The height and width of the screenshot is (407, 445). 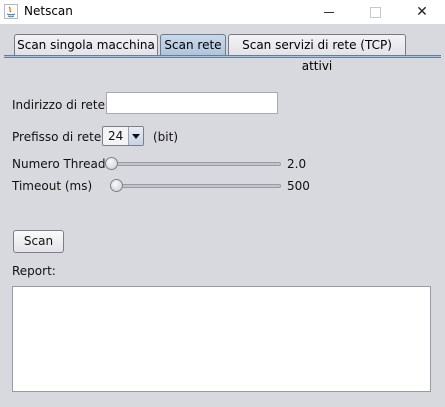 What do you see at coordinates (59, 164) in the screenshot?
I see `threads-label: Numero Thread` at bounding box center [59, 164].